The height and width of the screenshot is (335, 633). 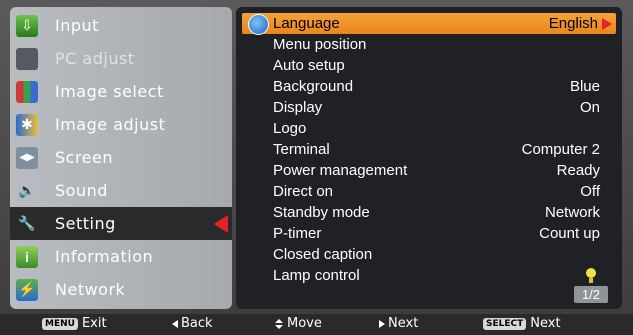 I want to click on setting-row-power-management: Power management Ready, so click(x=429, y=170).